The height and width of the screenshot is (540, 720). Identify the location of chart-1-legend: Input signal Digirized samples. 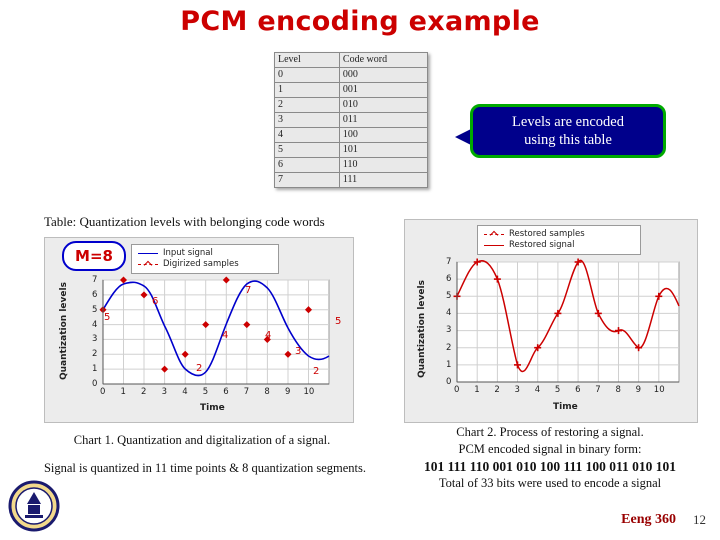
(205, 259).